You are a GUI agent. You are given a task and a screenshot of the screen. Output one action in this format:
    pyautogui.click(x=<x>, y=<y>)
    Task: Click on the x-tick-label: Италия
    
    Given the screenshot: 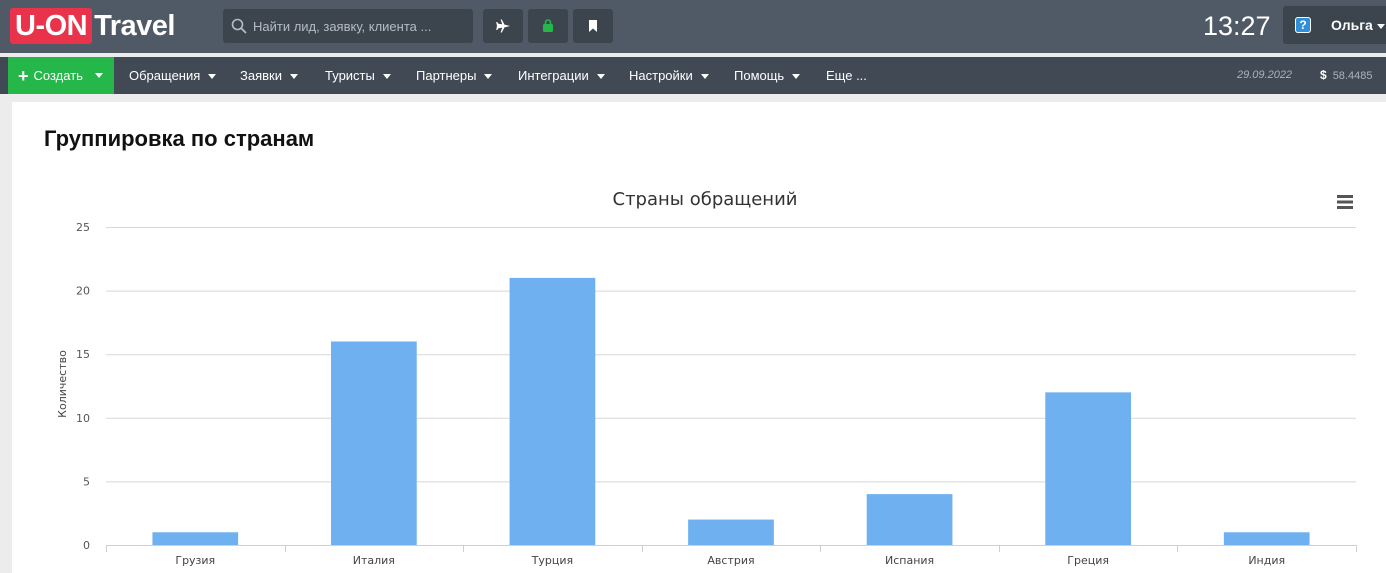 What is the action you would take?
    pyautogui.click(x=374, y=560)
    